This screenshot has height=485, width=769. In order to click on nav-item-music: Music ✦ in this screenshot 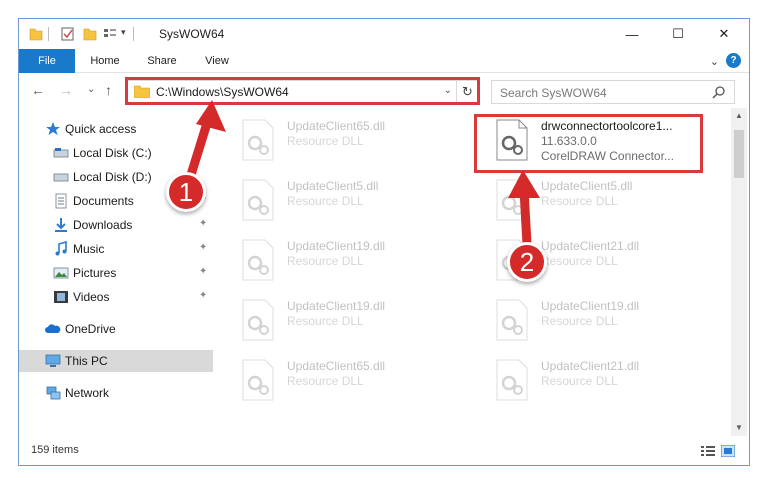, I will do `click(116, 249)`.